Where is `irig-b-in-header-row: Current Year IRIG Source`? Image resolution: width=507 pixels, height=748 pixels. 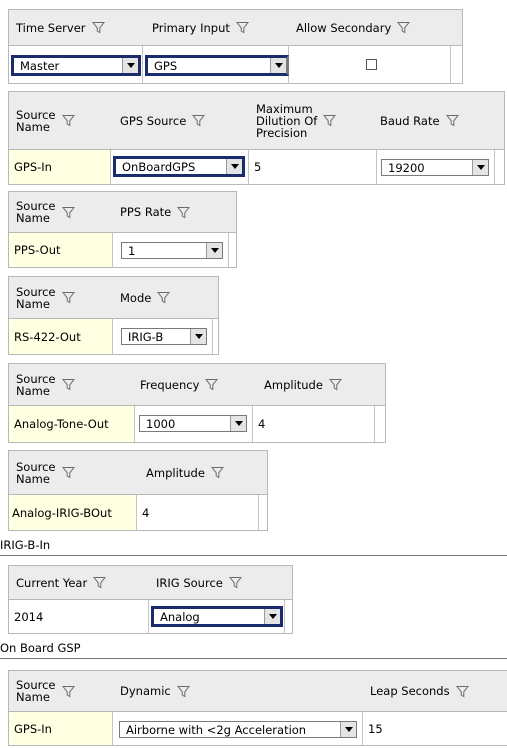
irig-b-in-header-row: Current Year IRIG Source is located at coordinates (150, 583).